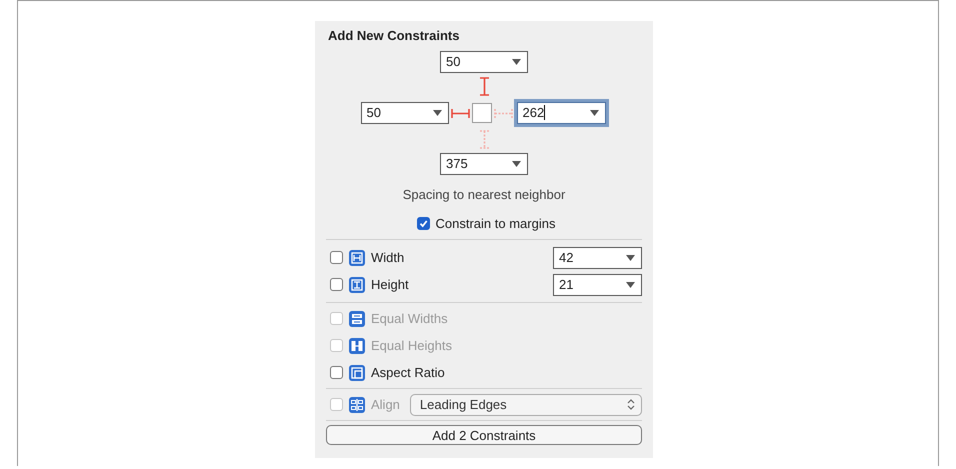 The image size is (956, 469). I want to click on horizontal-span-icon, so click(357, 258).